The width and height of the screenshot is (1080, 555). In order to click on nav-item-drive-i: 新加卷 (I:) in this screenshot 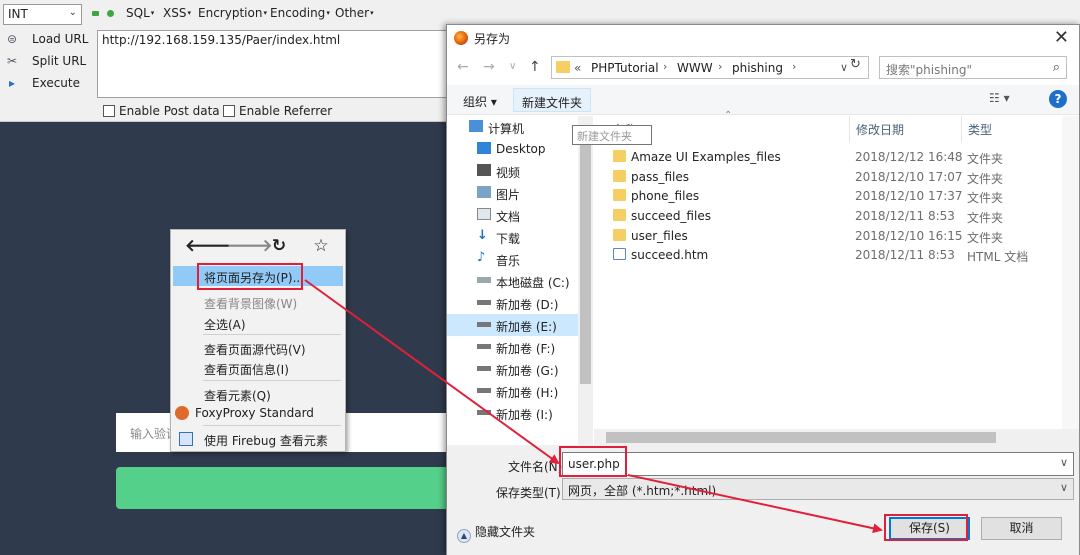, I will do `click(519, 413)`.